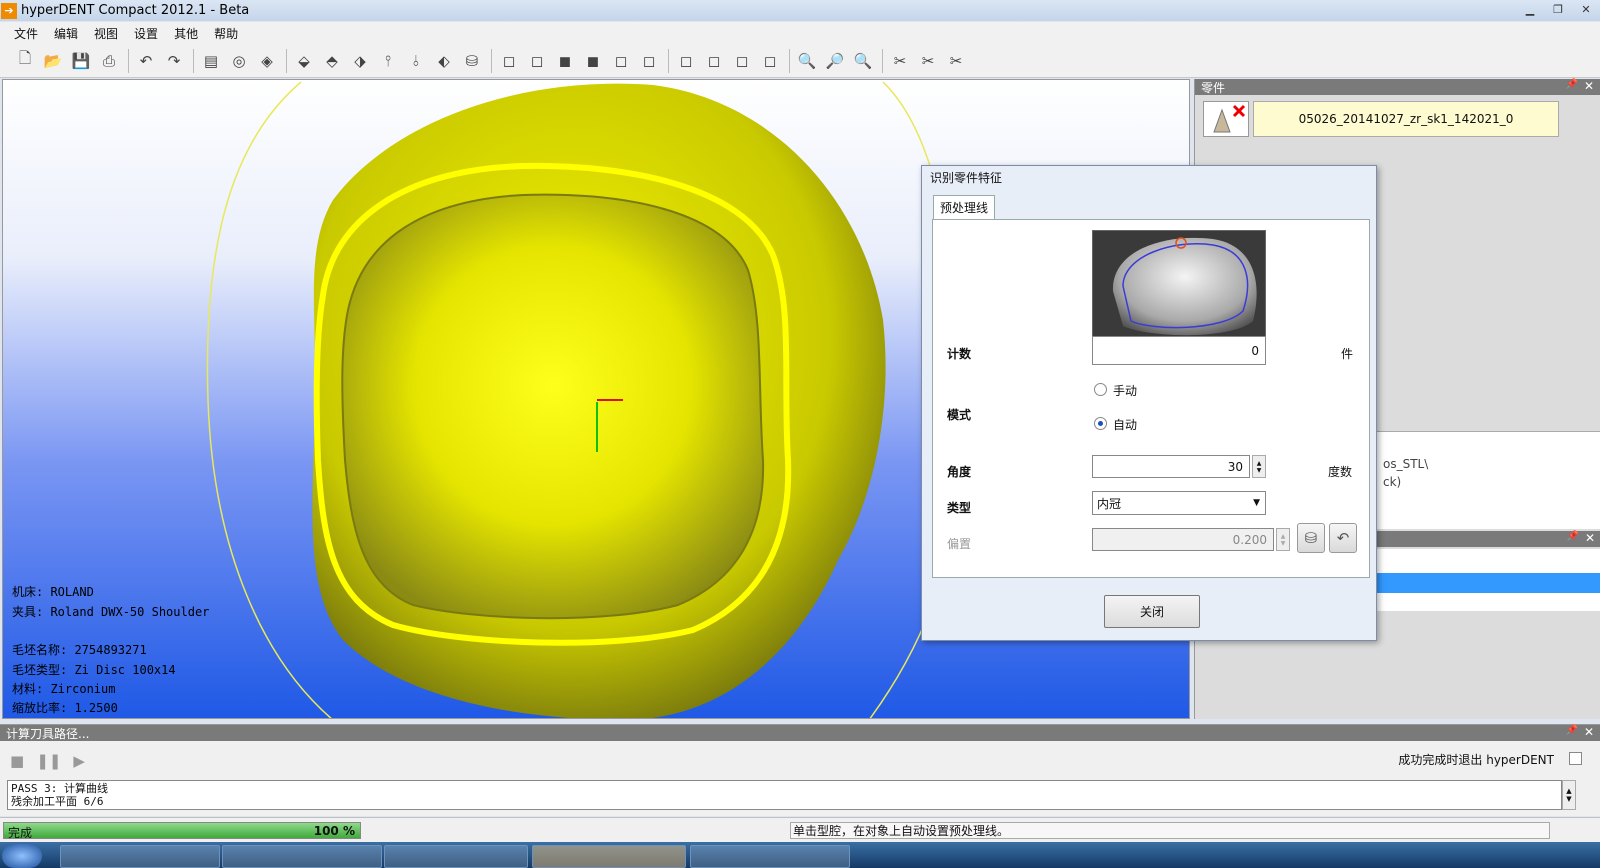 The height and width of the screenshot is (868, 1600). Describe the element at coordinates (1183, 539) in the screenshot. I see `offset-field: 0.200` at that location.